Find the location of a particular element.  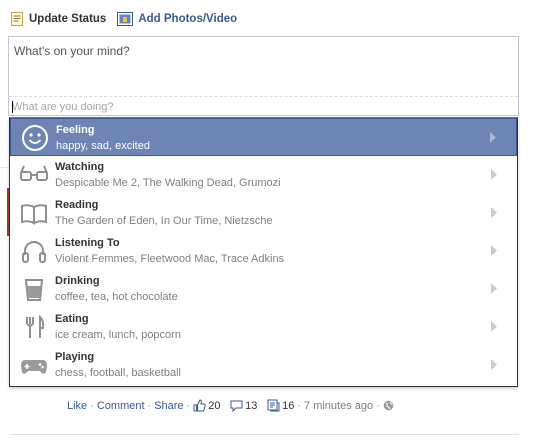

thumbs-up-icon is located at coordinates (199, 405).